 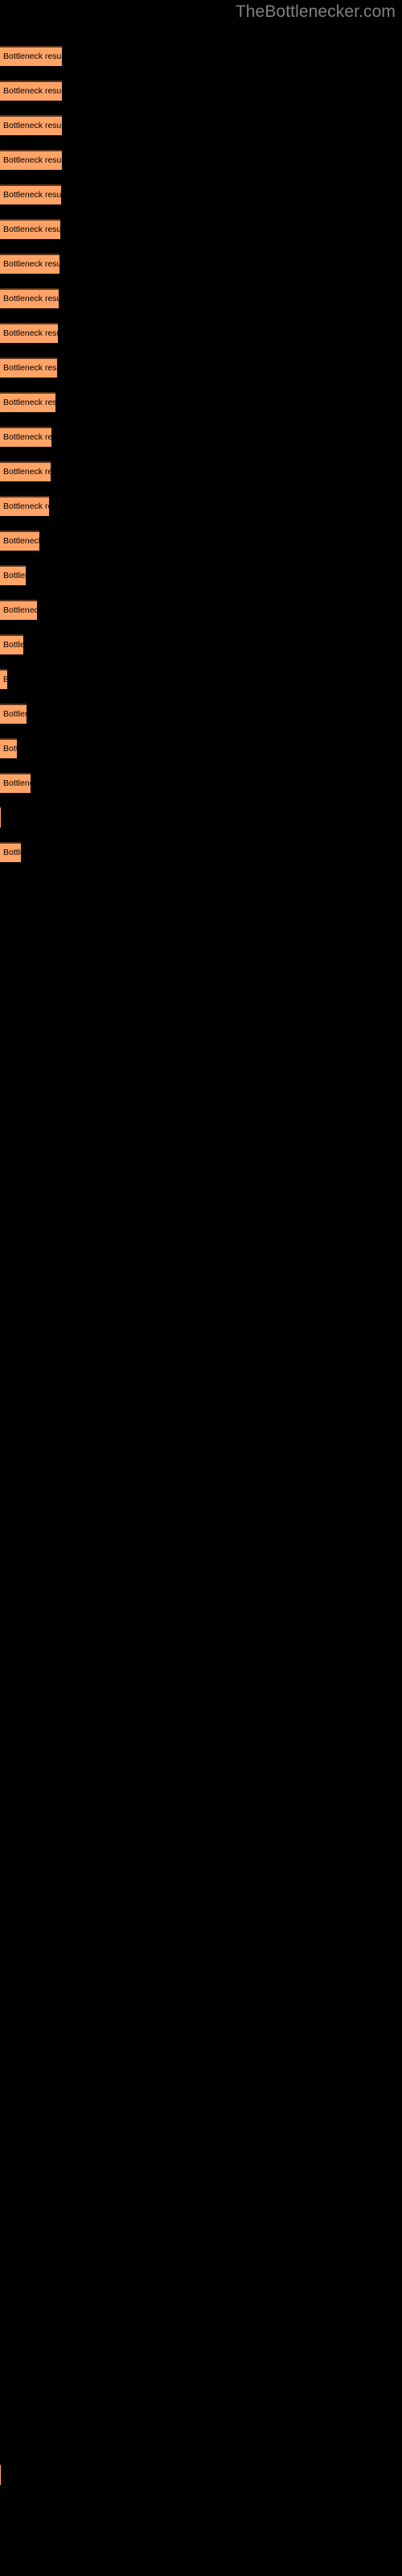 I want to click on bar-18: Bottleneck result, so click(x=11, y=644).